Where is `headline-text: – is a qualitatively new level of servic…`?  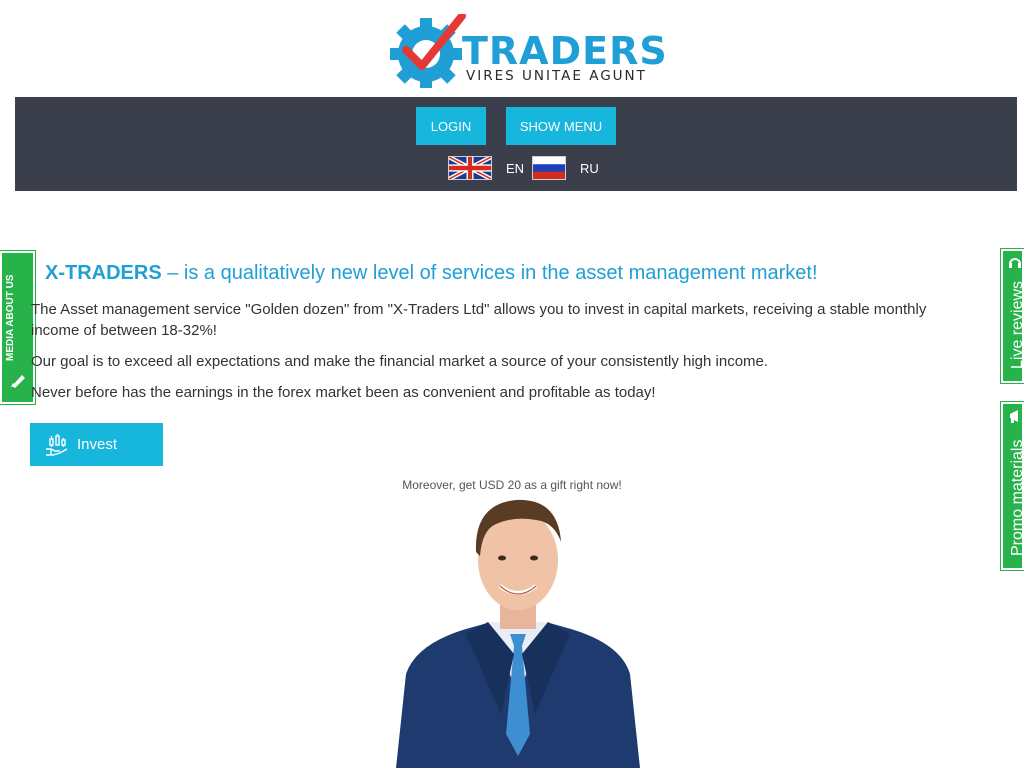
headline-text: – is a qualitatively new level of servic… is located at coordinates (489, 273).